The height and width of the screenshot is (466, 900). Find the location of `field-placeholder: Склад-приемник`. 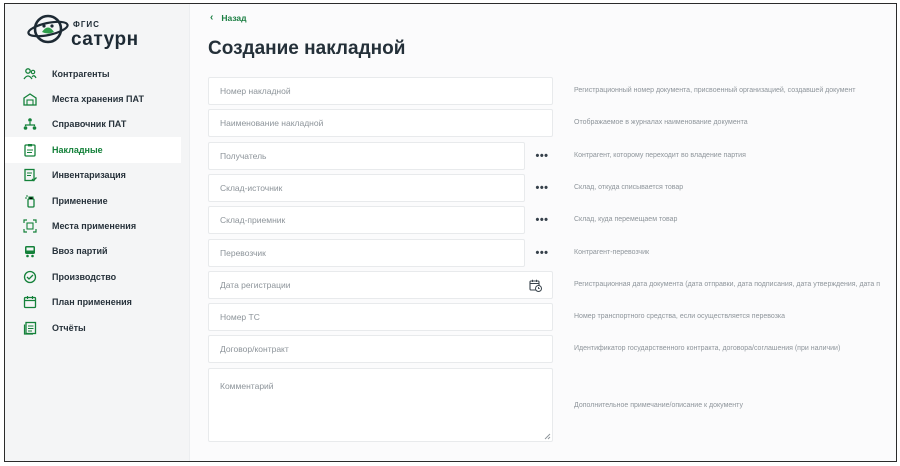

field-placeholder: Склад-приемник is located at coordinates (253, 220).